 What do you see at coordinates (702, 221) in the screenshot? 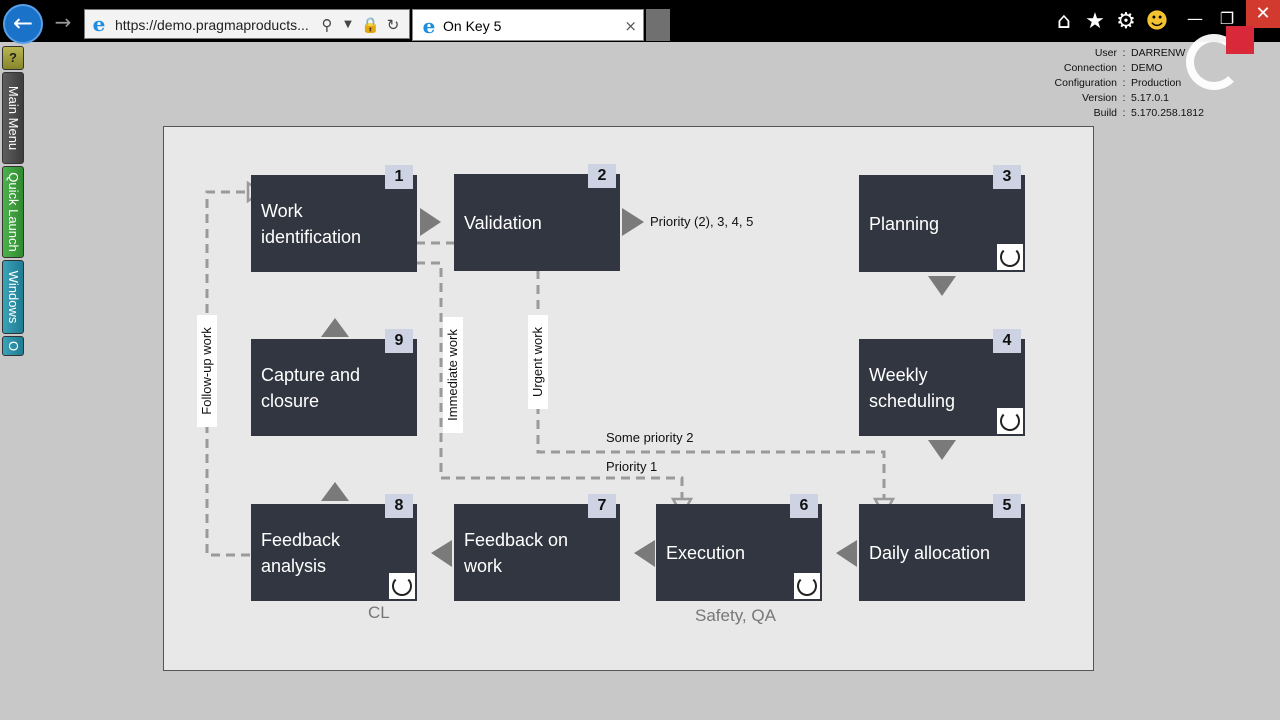
I see `priority-list-label: Priority (2), 3, 4, 5` at bounding box center [702, 221].